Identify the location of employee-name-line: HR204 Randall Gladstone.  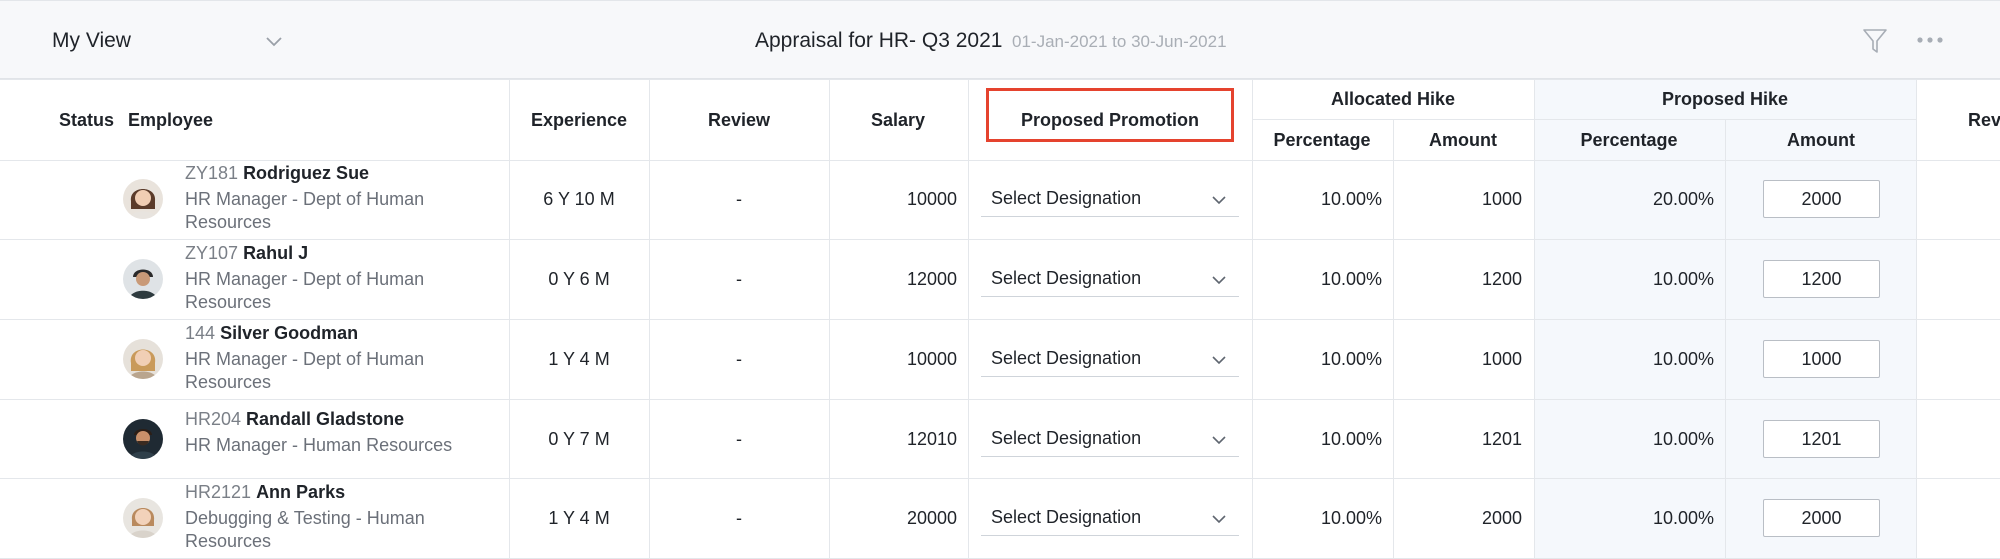
(294, 419).